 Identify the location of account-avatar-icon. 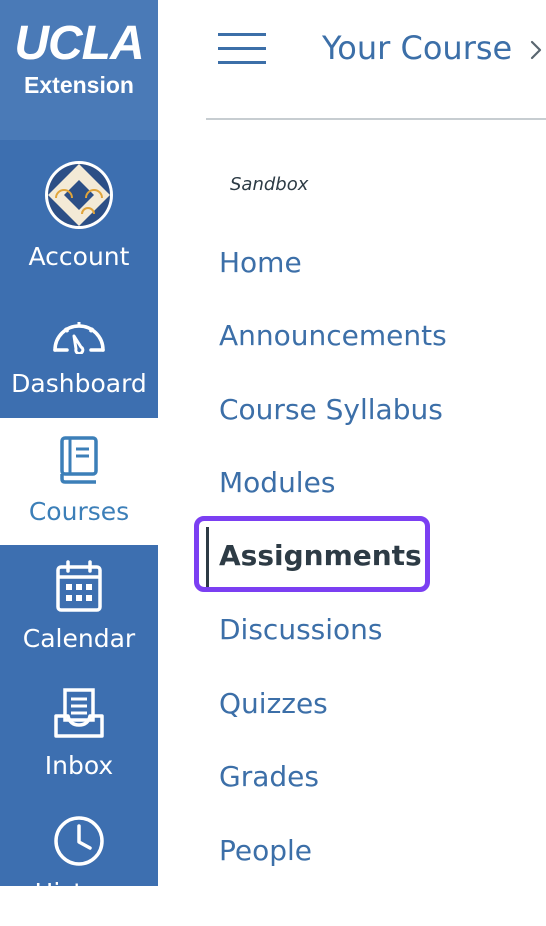
(79, 197).